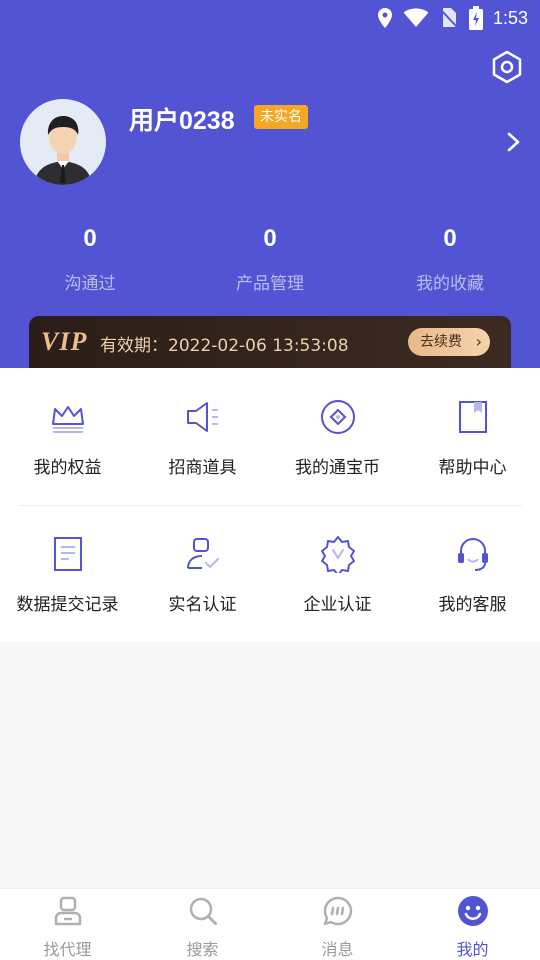 The height and width of the screenshot is (960, 540). Describe the element at coordinates (473, 554) in the screenshot. I see `headset-icon` at that location.